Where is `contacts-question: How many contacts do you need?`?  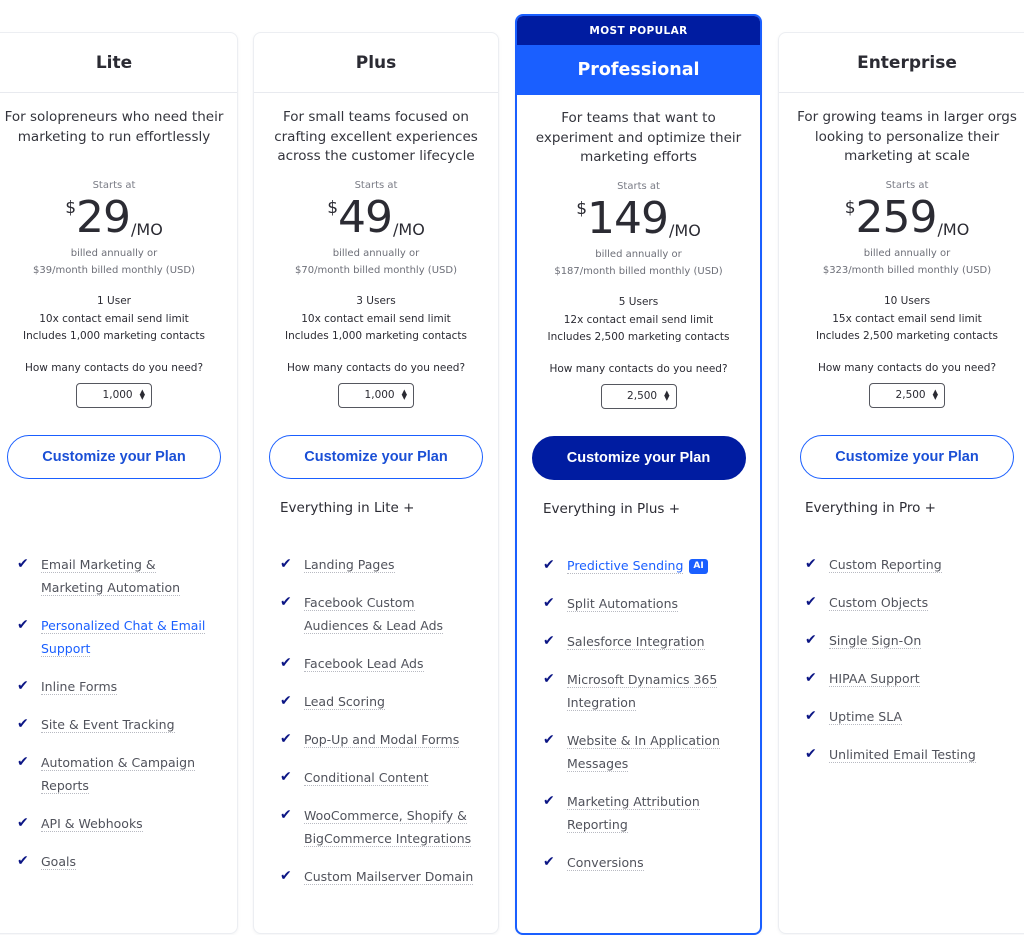 contacts-question: How many contacts do you need? is located at coordinates (638, 368).